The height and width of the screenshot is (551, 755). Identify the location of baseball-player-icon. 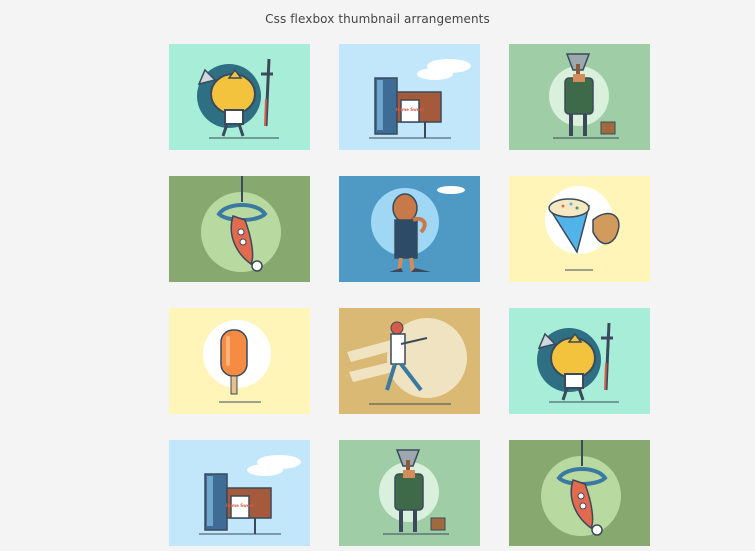
(409, 361).